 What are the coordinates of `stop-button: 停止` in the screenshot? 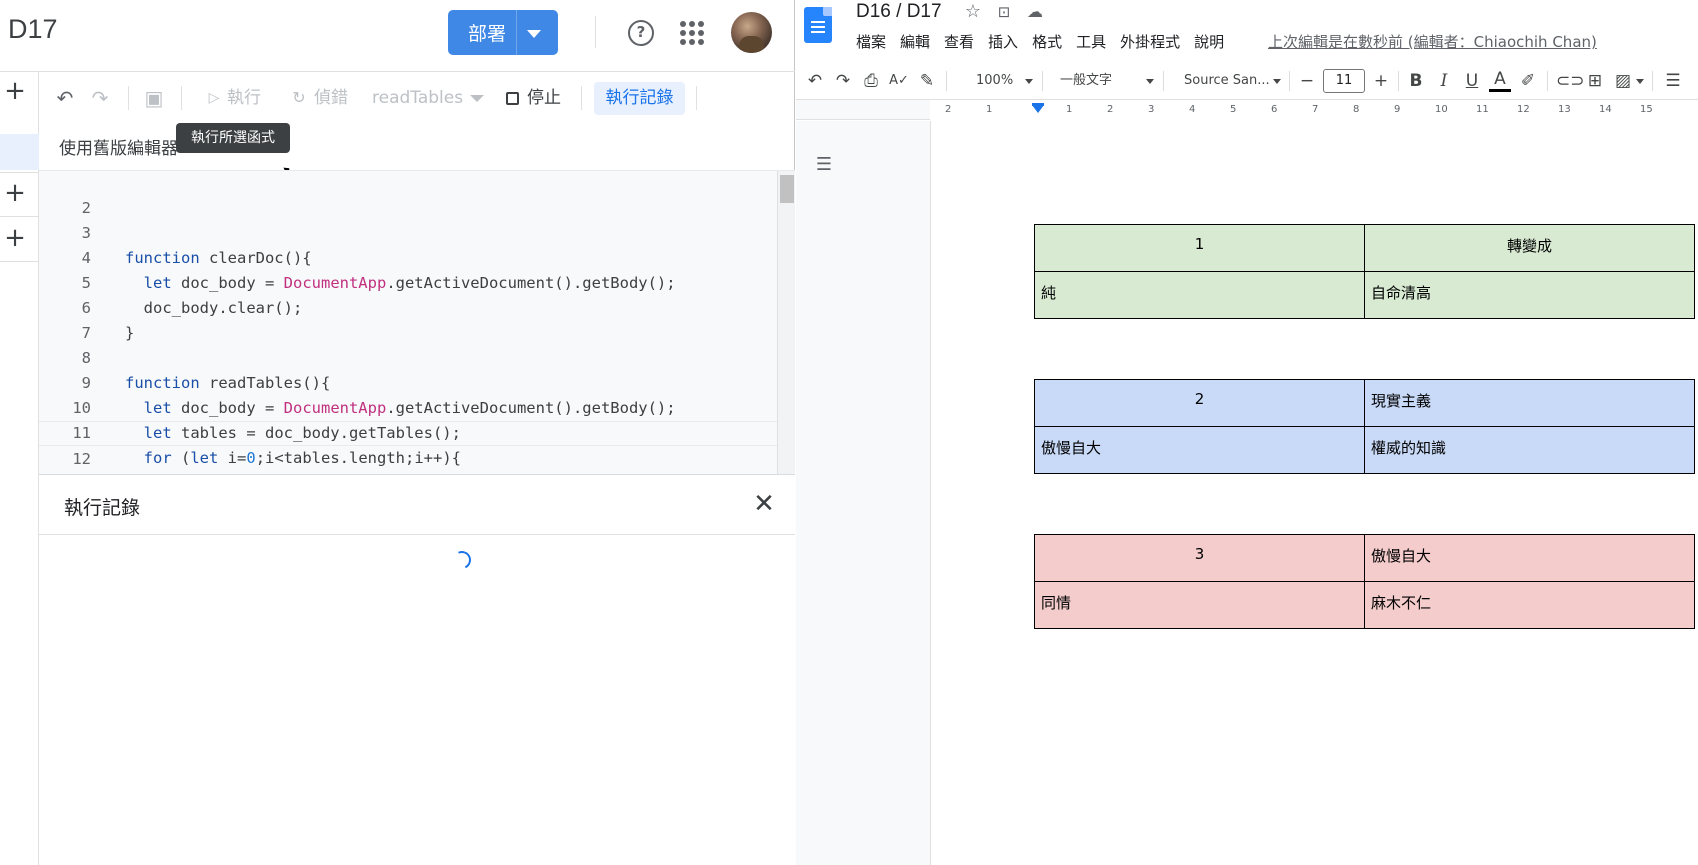 It's located at (544, 98).